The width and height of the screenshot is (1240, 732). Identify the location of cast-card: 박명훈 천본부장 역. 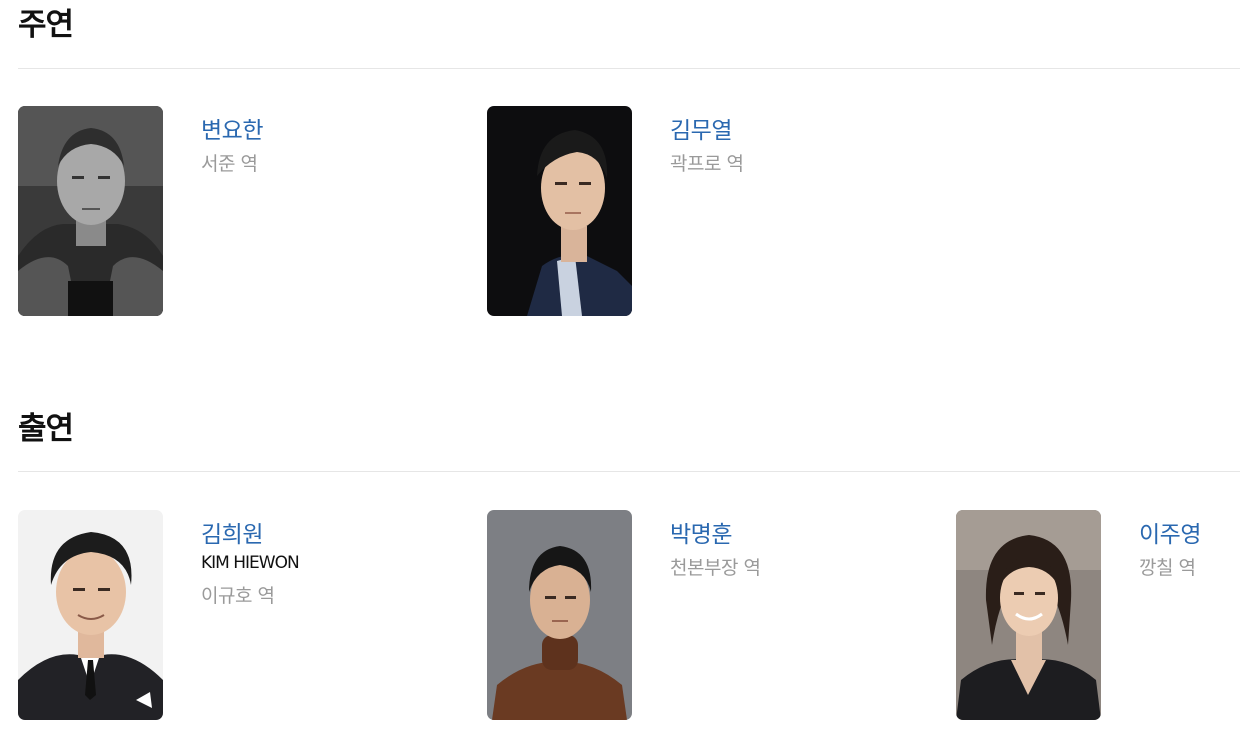
(707, 615).